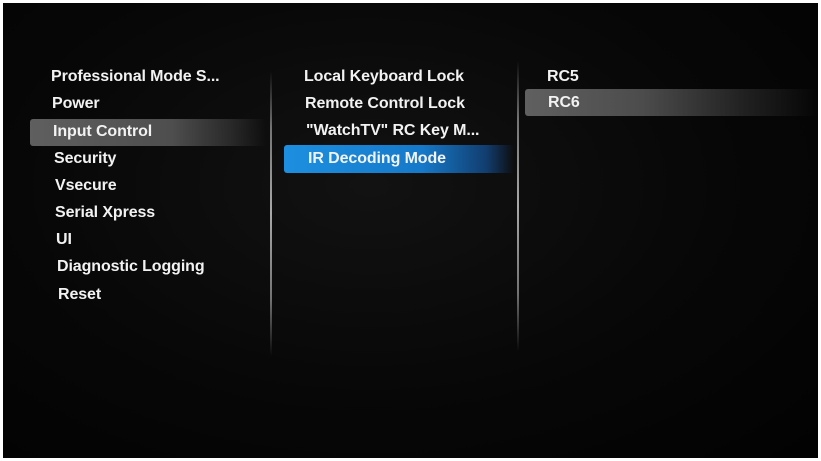  I want to click on menu-item-vsecure: Vsecure, so click(86, 186).